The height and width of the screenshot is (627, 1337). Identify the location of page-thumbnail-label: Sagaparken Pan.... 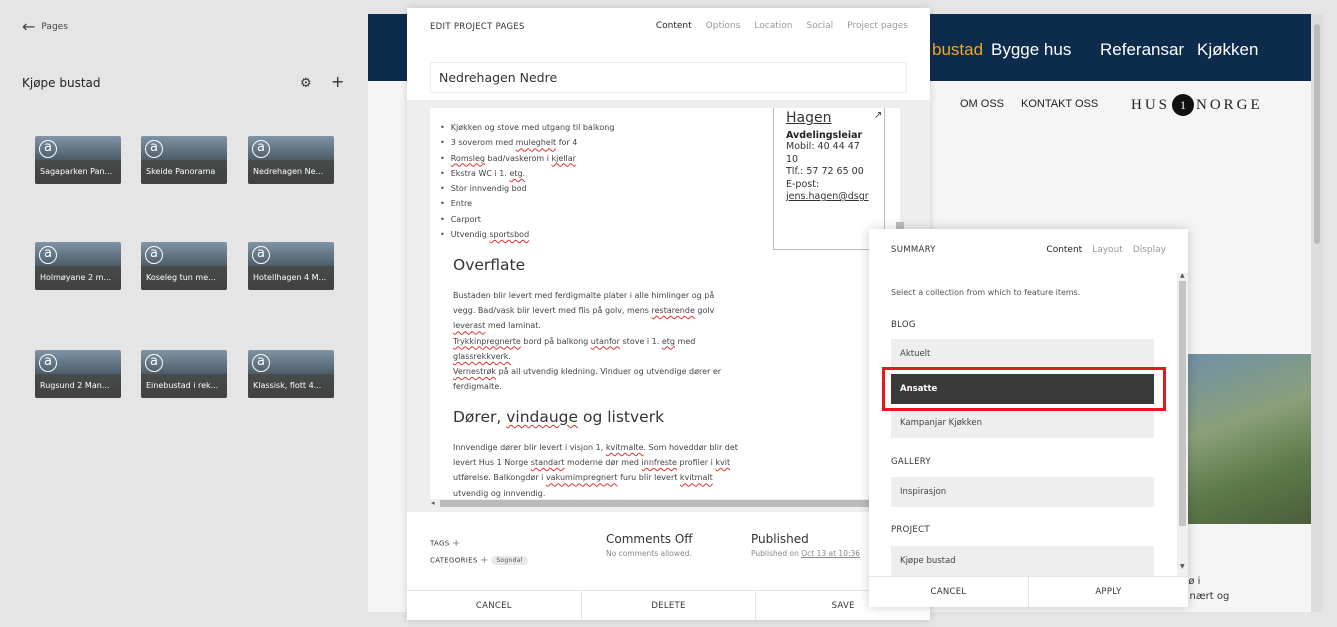
(78, 172).